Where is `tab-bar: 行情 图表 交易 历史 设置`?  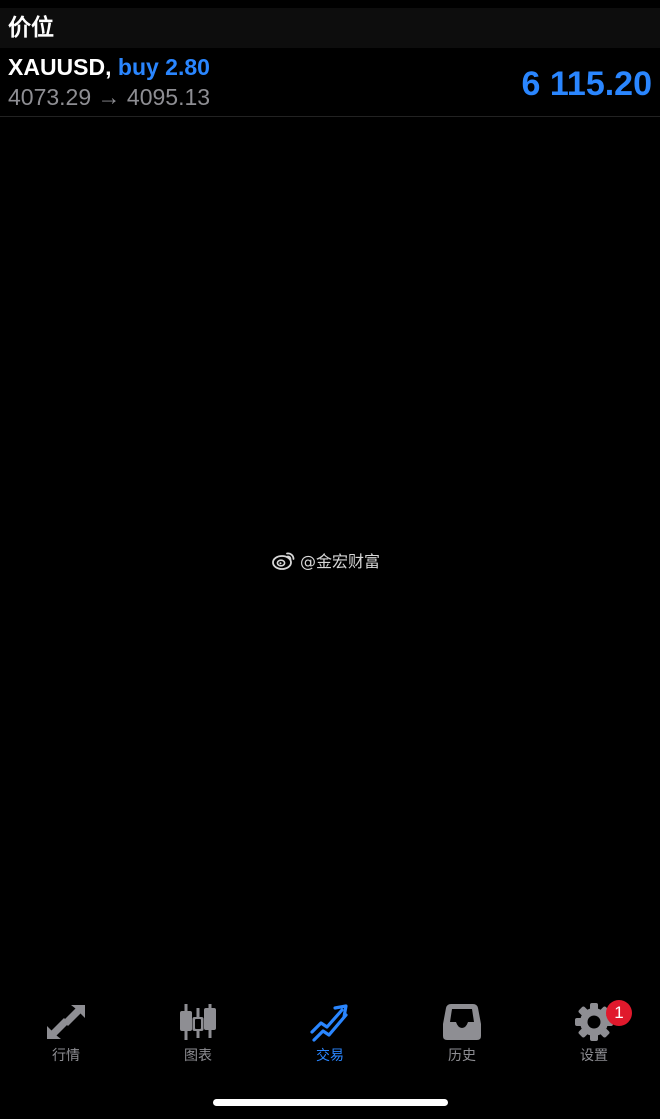 tab-bar: 行情 图表 交易 历史 设置 is located at coordinates (330, 1035).